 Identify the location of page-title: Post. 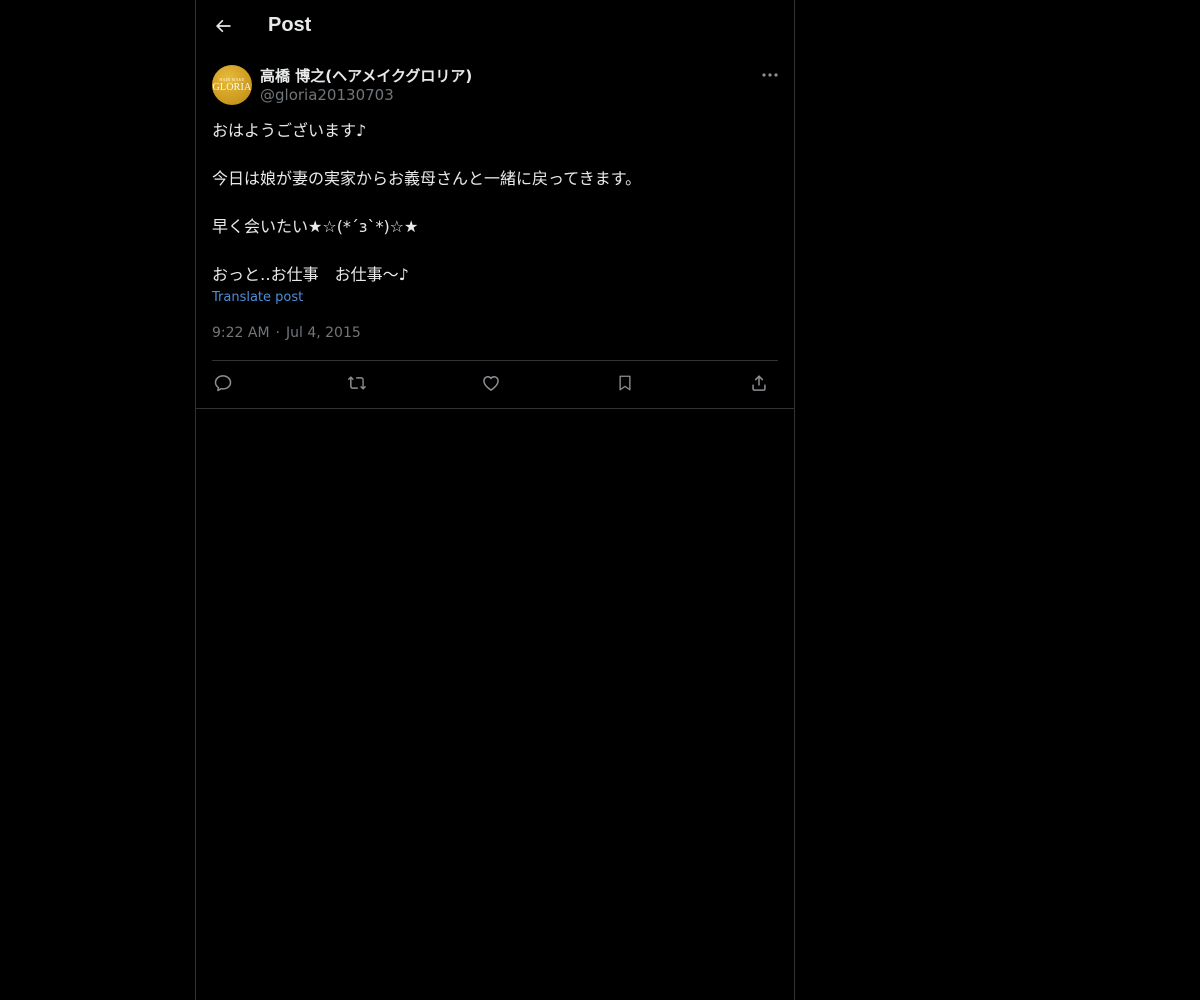
(290, 25).